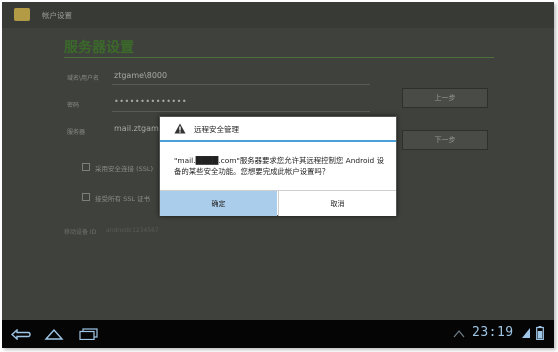  I want to click on device-id-value: androidc1234567, so click(132, 230).